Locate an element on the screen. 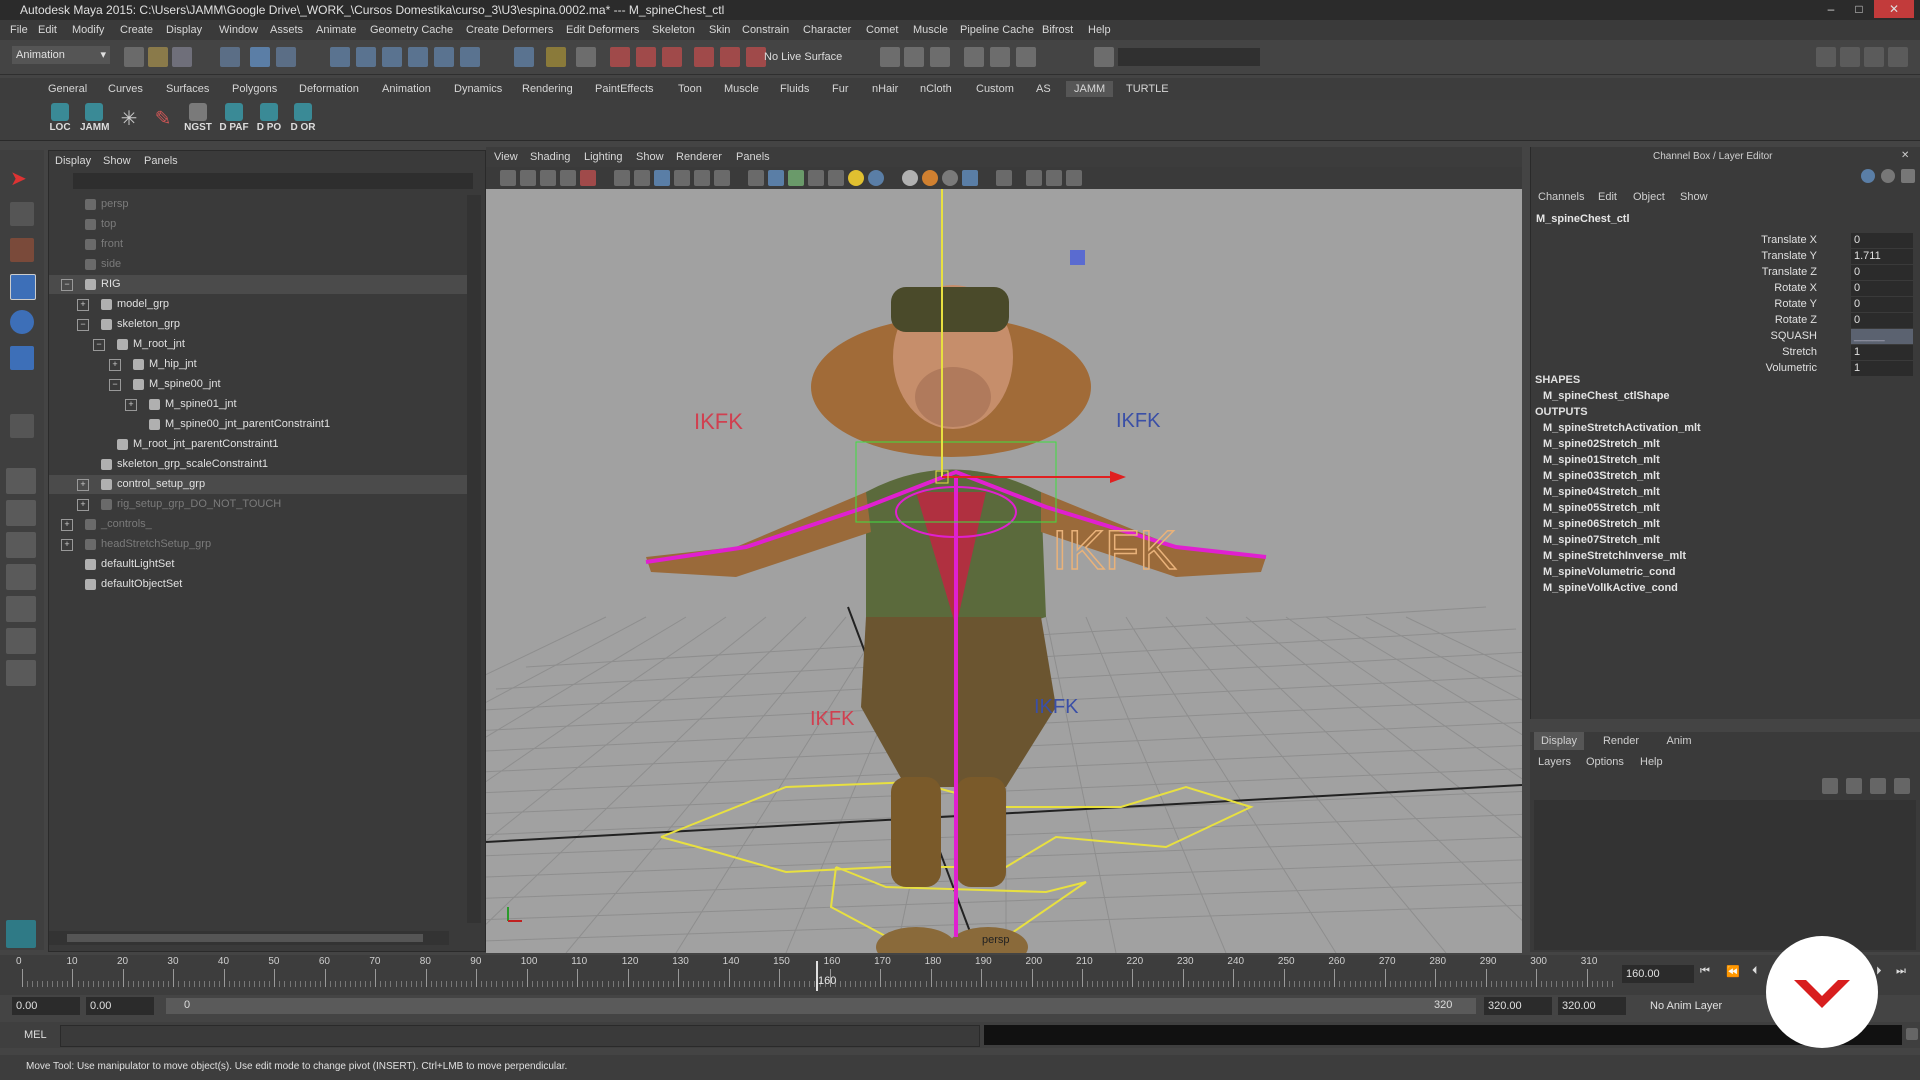  object-menu: Object is located at coordinates (1649, 197).